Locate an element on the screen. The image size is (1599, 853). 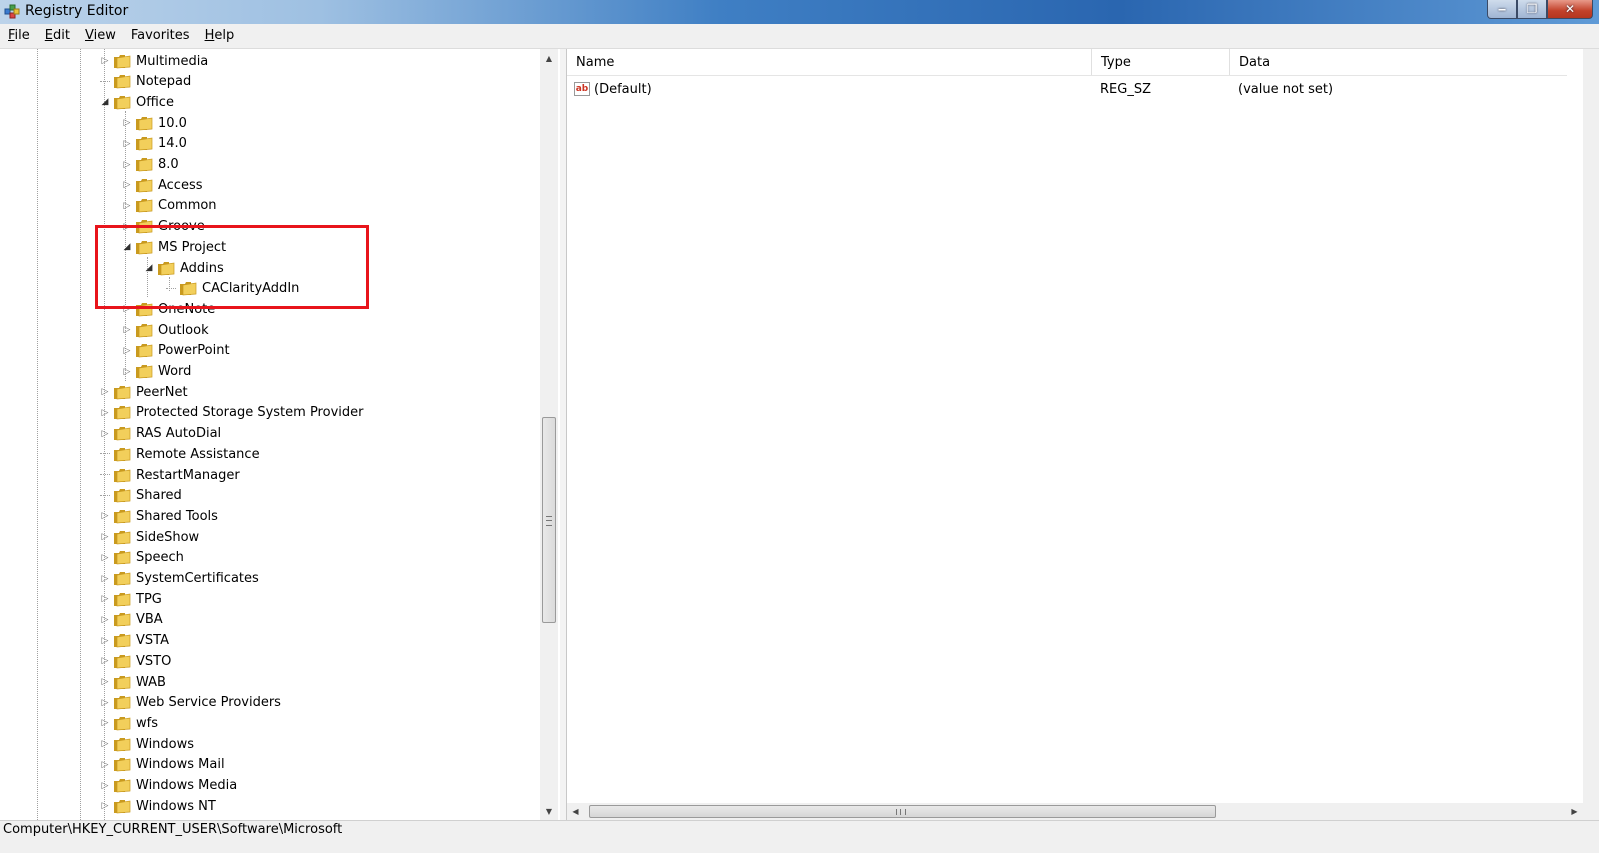
minimize-button: ‒ is located at coordinates (1502, 9).